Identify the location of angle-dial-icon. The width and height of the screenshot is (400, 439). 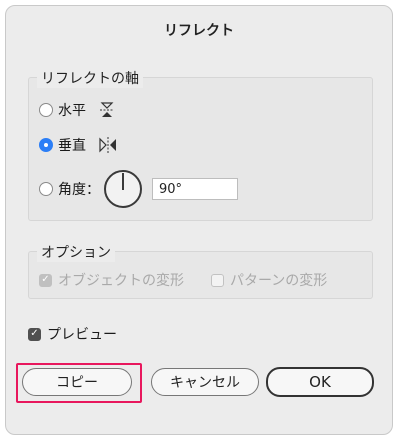
(123, 189).